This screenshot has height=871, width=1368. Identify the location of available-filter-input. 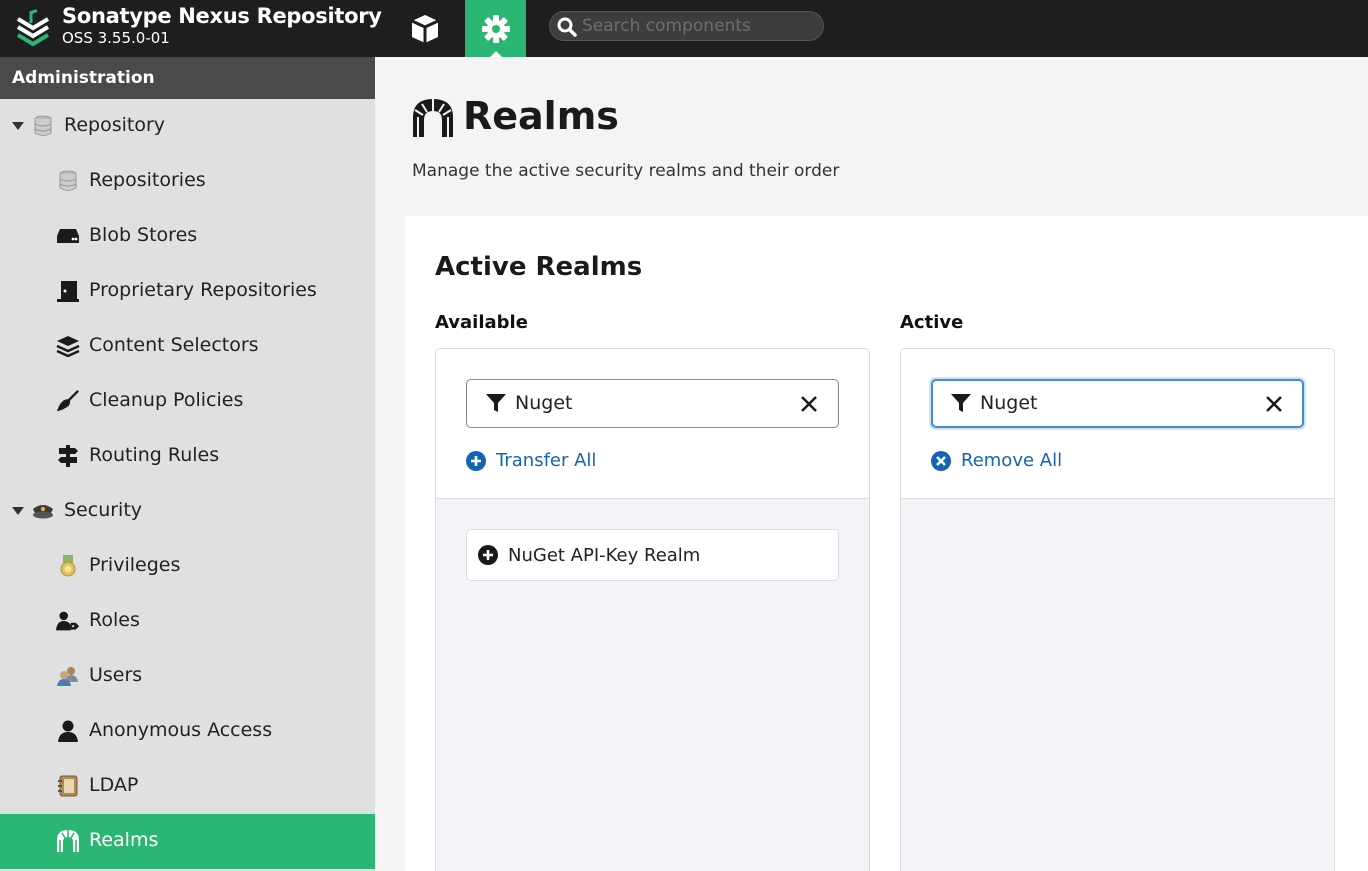
(650, 403).